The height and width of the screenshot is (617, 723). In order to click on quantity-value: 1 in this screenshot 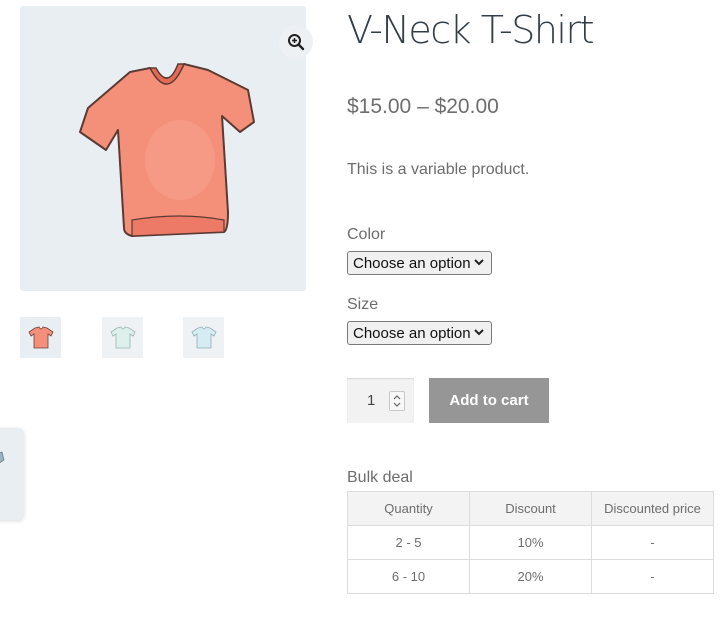, I will do `click(371, 400)`.